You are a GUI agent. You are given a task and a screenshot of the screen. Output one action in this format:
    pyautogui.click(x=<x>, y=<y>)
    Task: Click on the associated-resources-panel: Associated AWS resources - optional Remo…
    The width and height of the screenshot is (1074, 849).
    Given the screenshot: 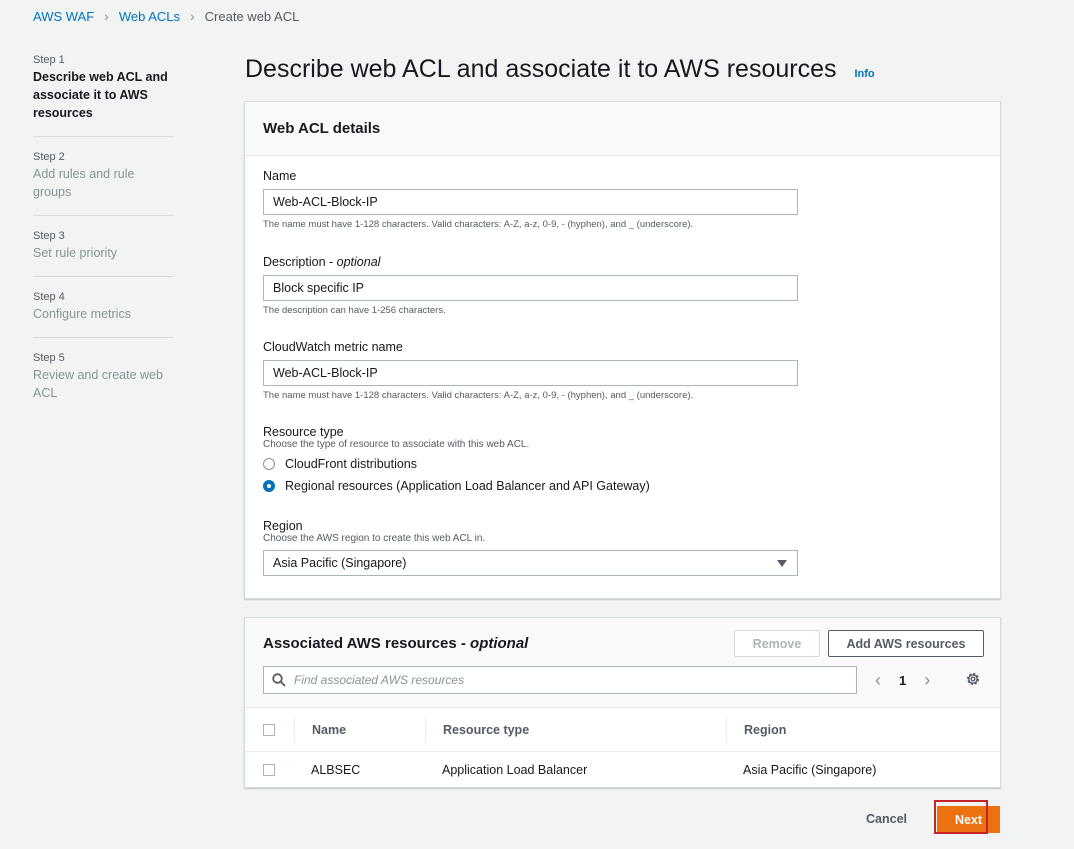 What is the action you would take?
    pyautogui.click(x=622, y=702)
    